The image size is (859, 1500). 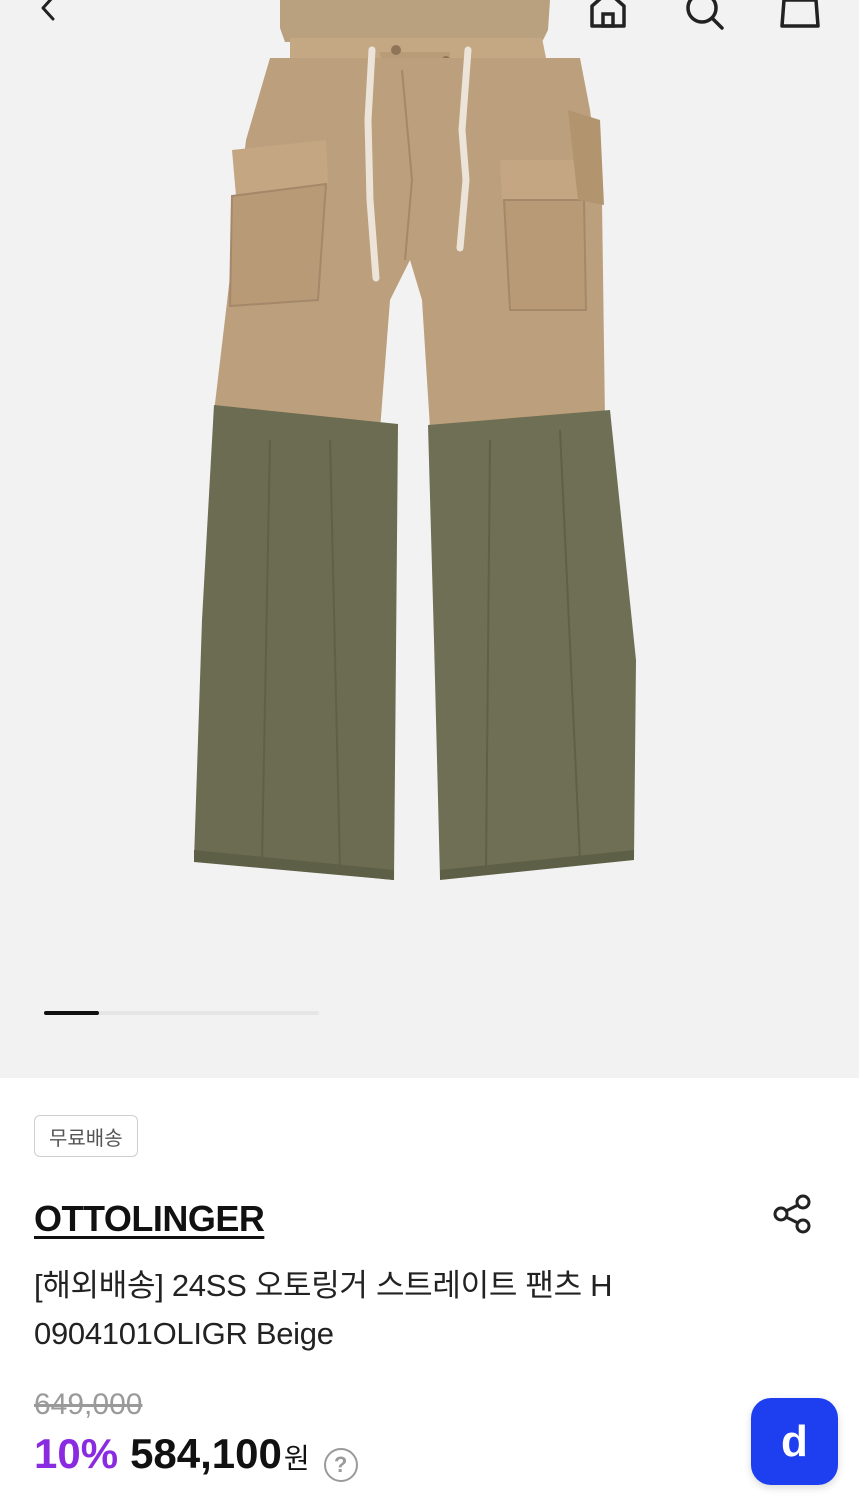 I want to click on carousel-indicator, so click(x=181, y=1013).